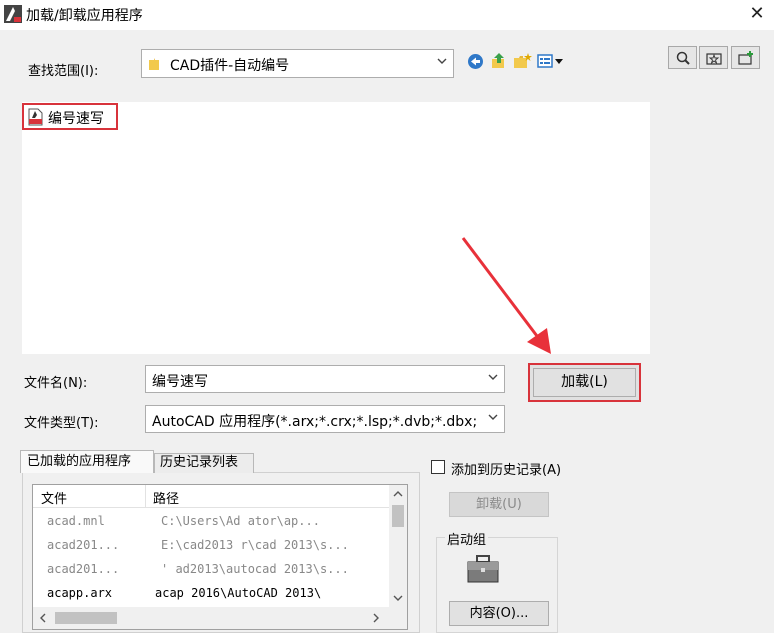 The image size is (774, 633). I want to click on add-to-favorites-icon, so click(745, 58).